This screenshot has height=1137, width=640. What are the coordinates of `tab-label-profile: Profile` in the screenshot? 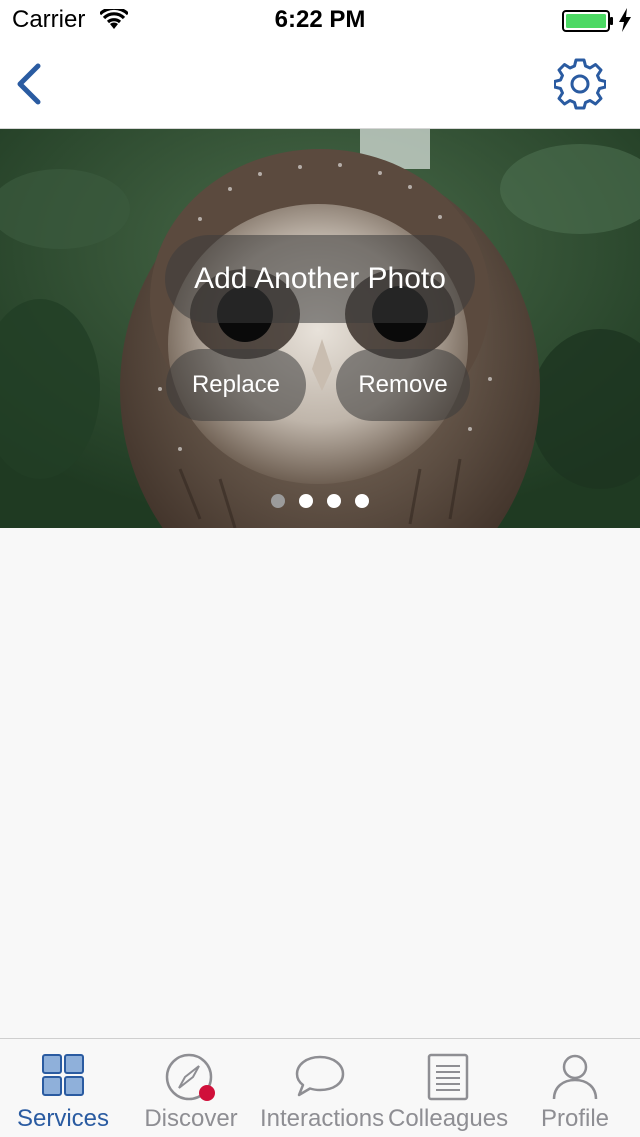 It's located at (575, 1118).